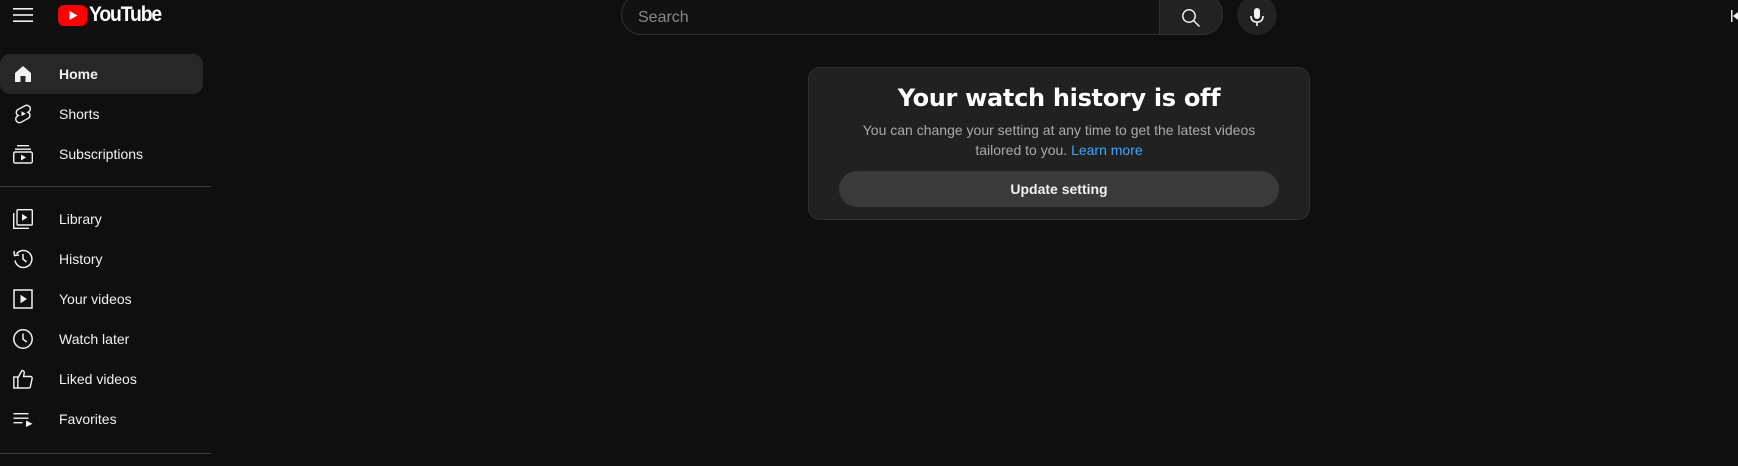  I want to click on library-icon, so click(23, 219).